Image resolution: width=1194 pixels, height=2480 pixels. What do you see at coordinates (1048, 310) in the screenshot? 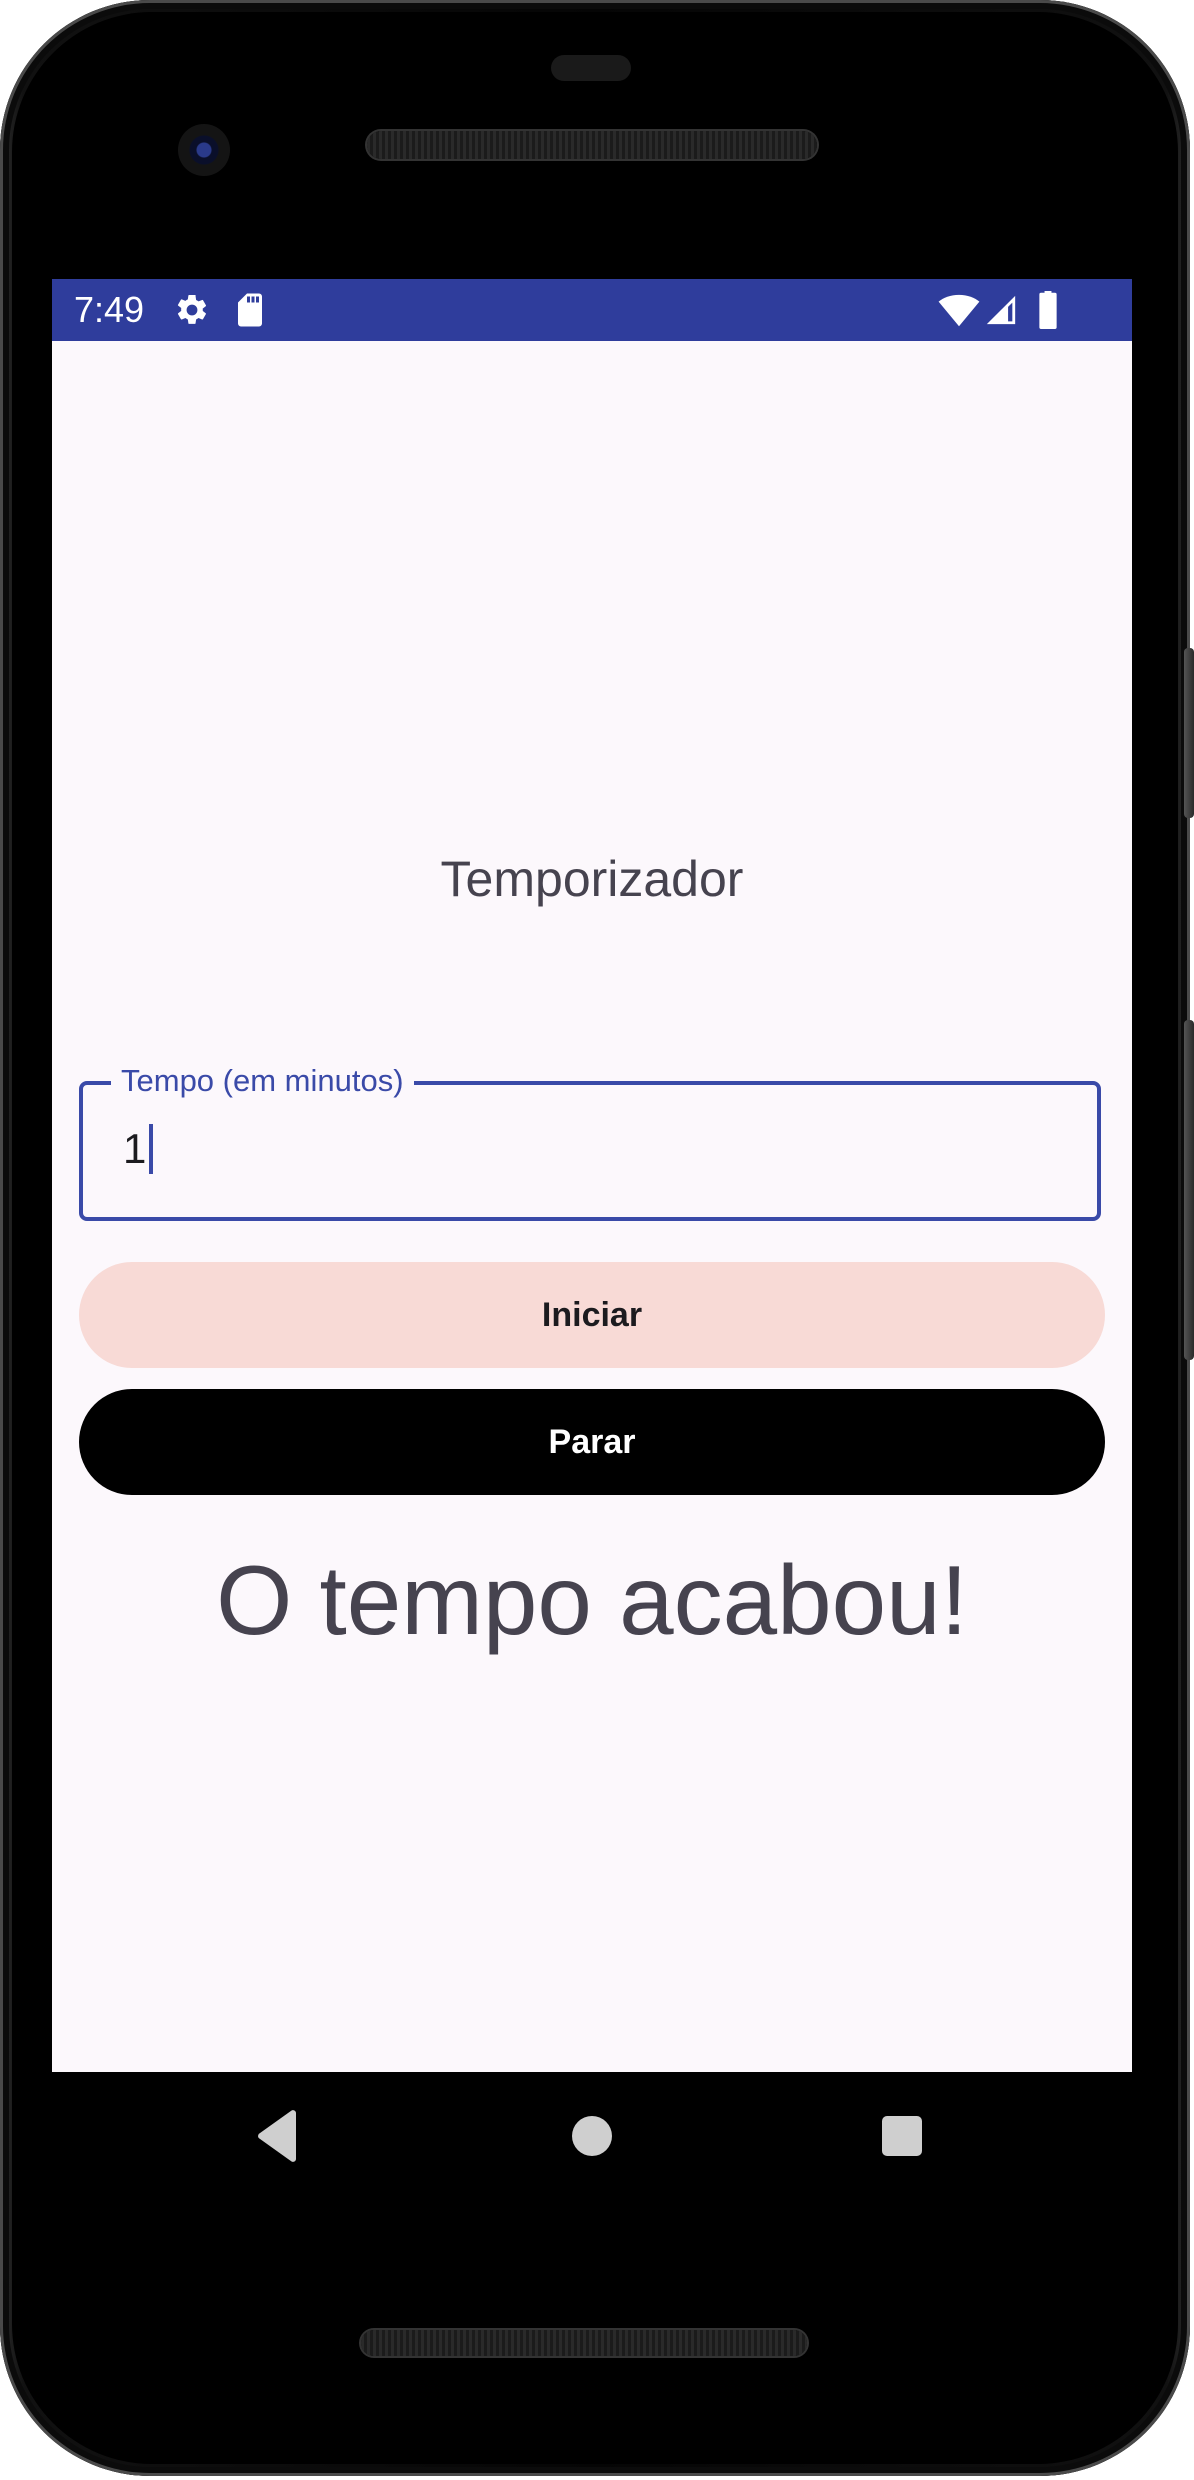
I see `battery-icon` at bounding box center [1048, 310].